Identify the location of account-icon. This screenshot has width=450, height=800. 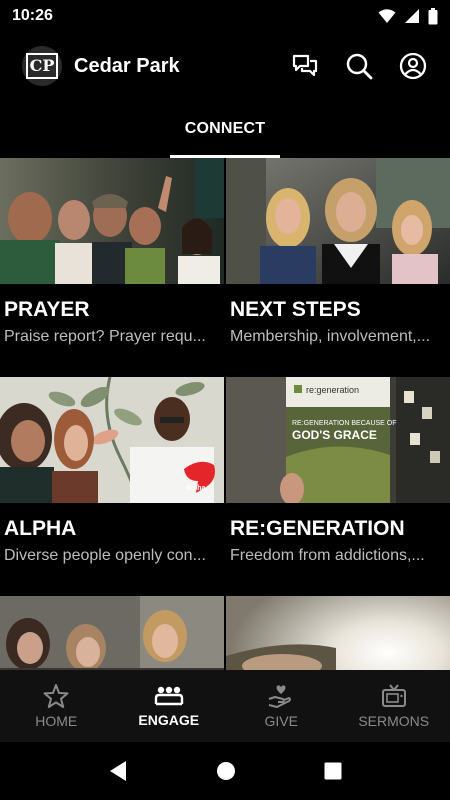
(413, 66).